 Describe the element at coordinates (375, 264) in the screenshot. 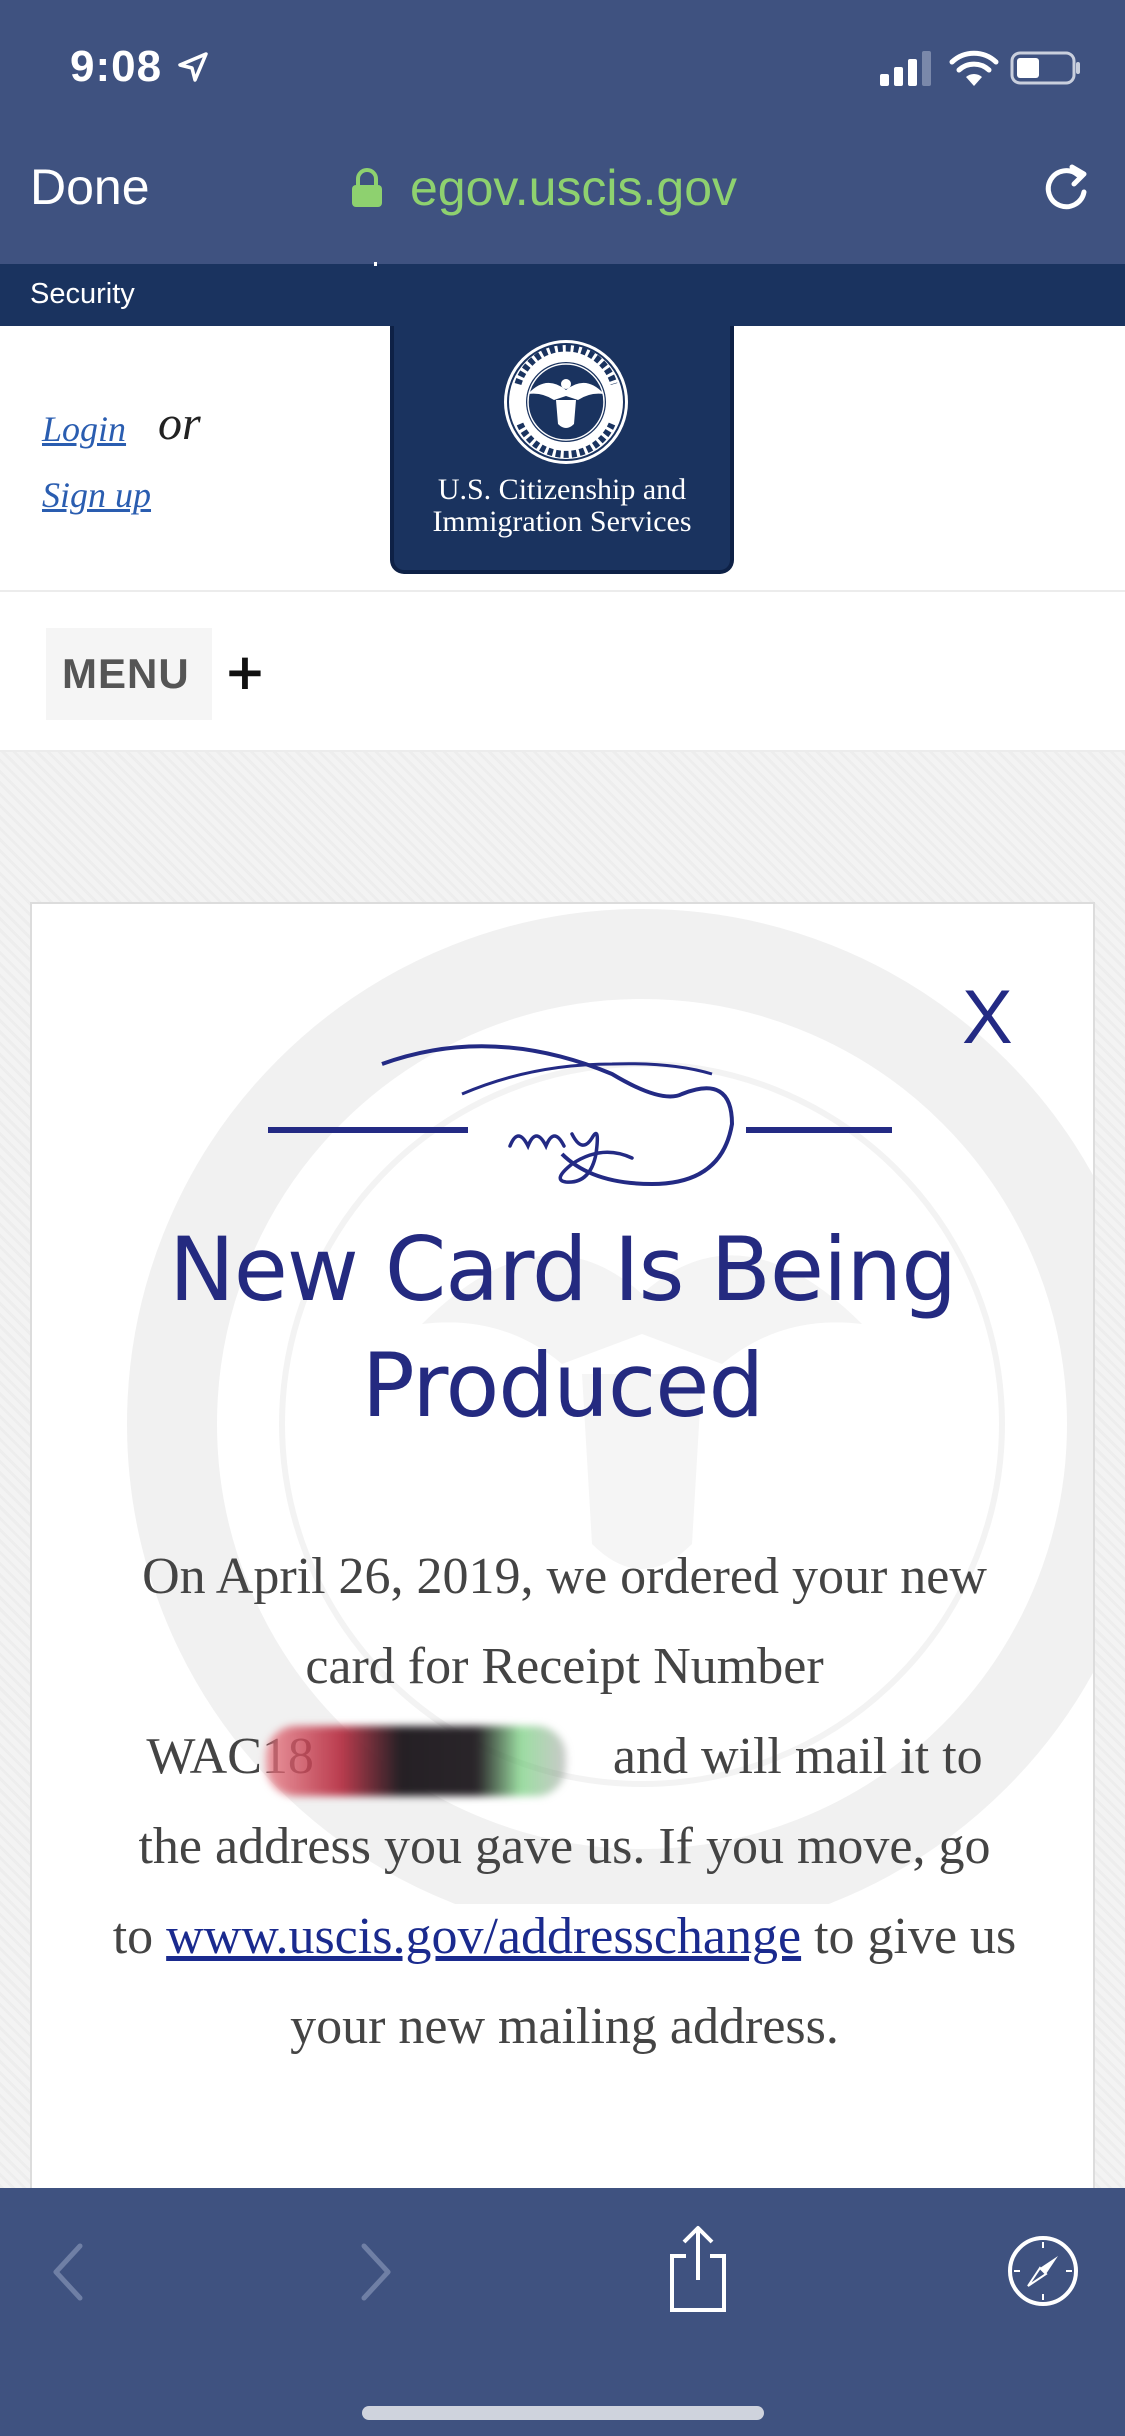

I see `strip-divider` at that location.